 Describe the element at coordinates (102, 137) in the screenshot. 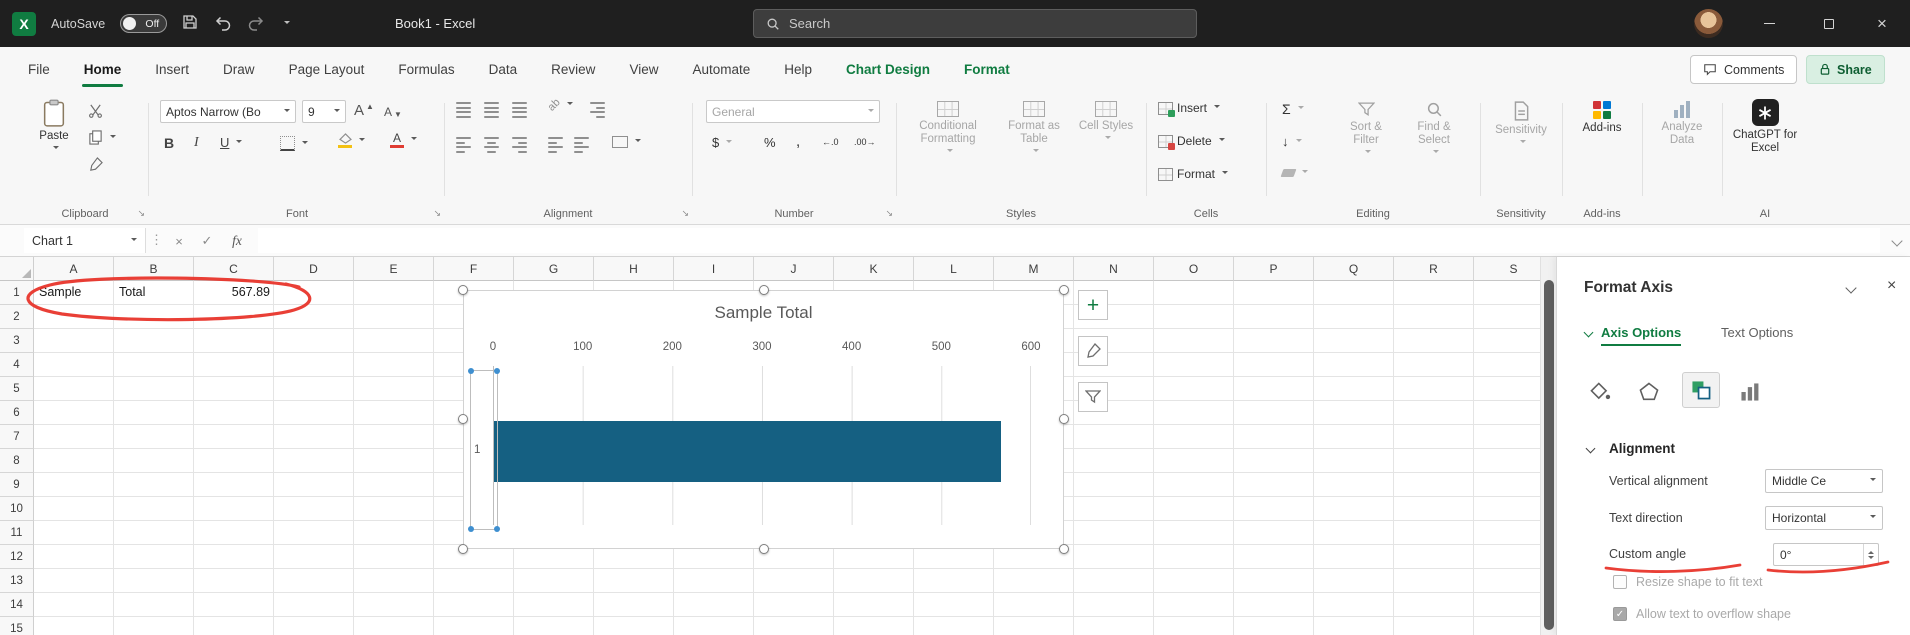

I see `copy-button` at that location.